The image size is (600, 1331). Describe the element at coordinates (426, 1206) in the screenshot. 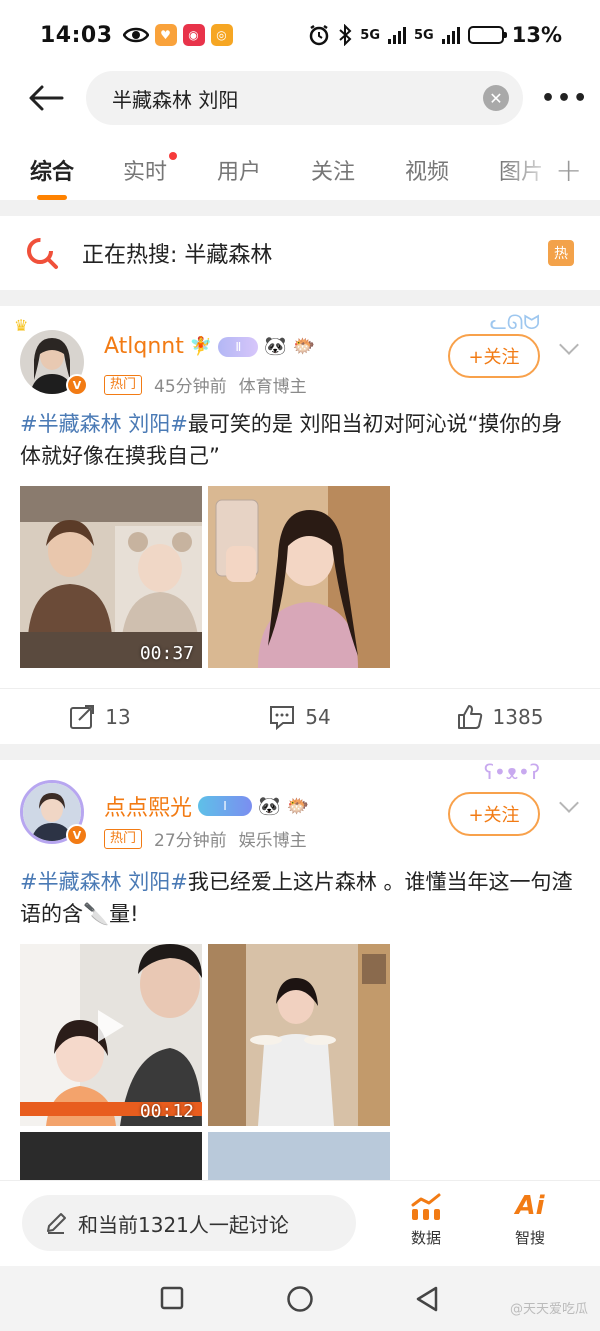

I see `data-chart-icon` at that location.